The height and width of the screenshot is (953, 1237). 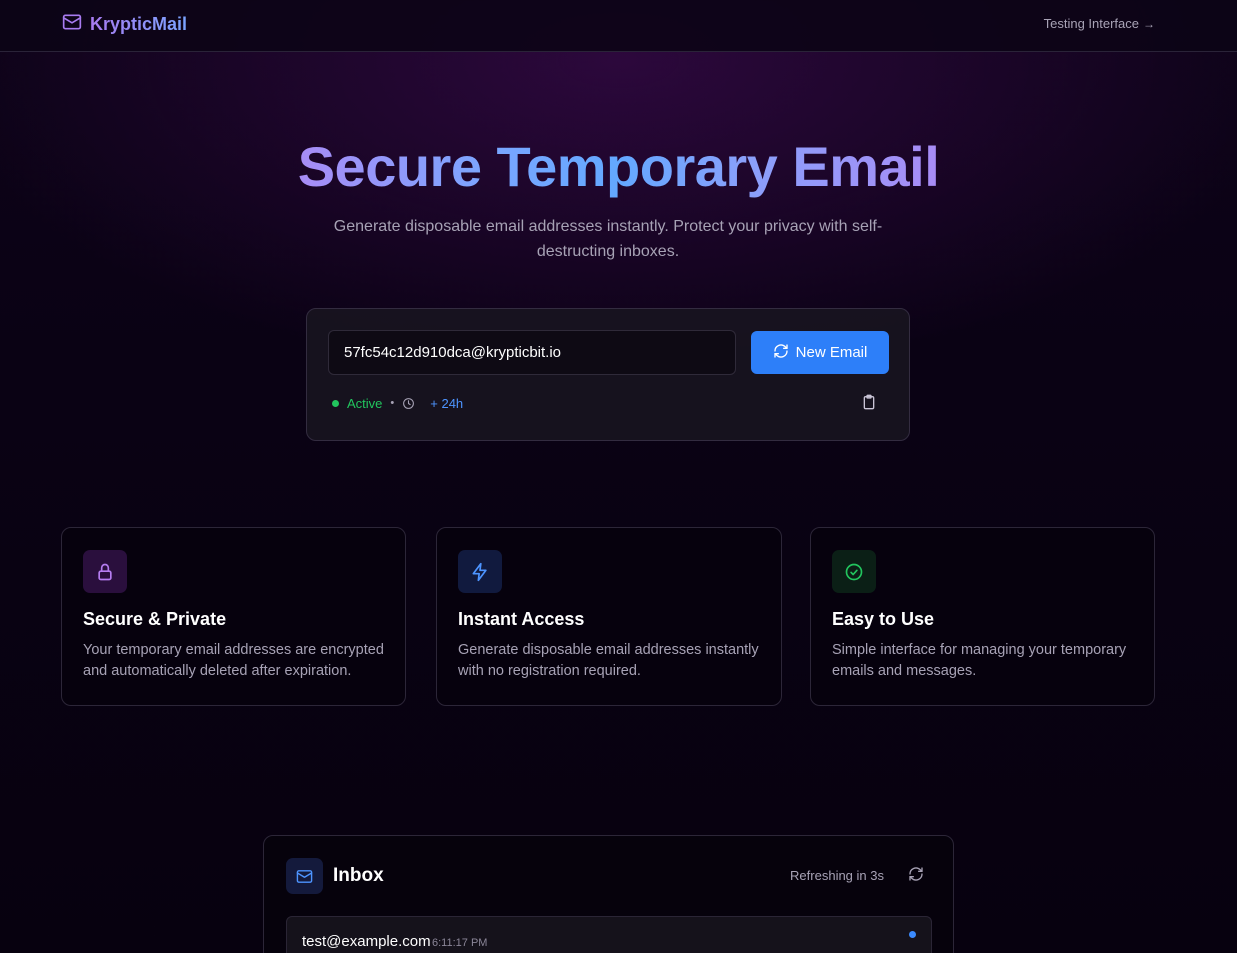 What do you see at coordinates (460, 943) in the screenshot?
I see `message-time: 6:11:17 PM` at bounding box center [460, 943].